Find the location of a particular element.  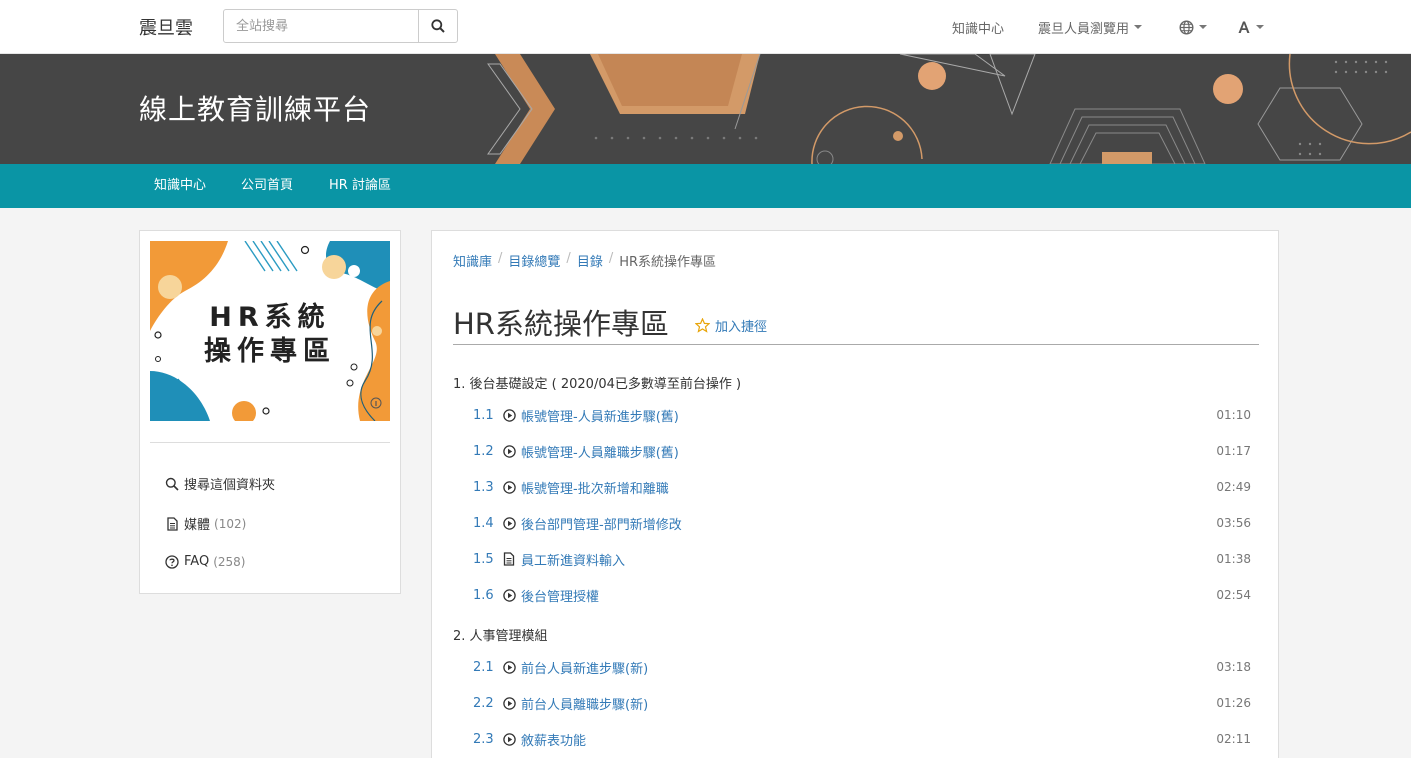

item-duration: 02:49 is located at coordinates (1233, 487).